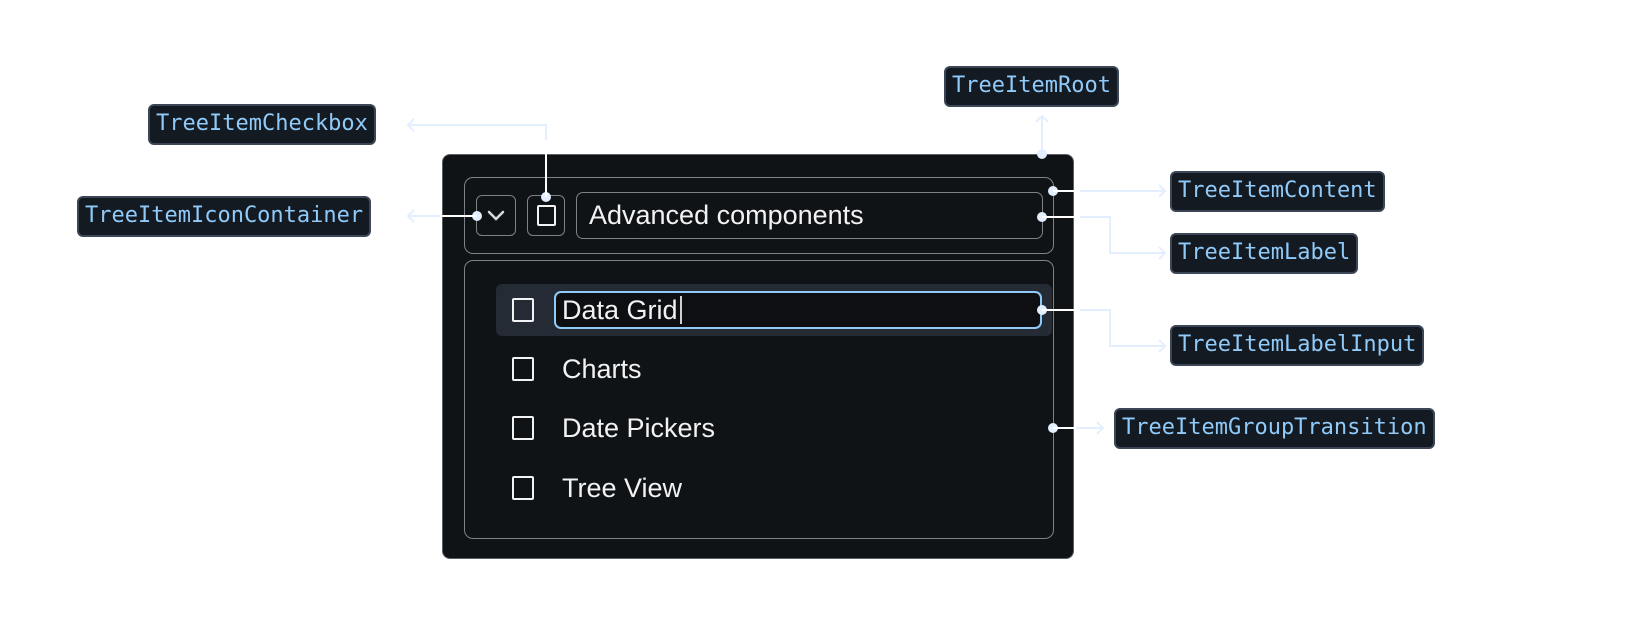 This screenshot has width=1632, height=644. What do you see at coordinates (1274, 428) in the screenshot?
I see `annotation-group-transition: TreeItemGroupTransition` at bounding box center [1274, 428].